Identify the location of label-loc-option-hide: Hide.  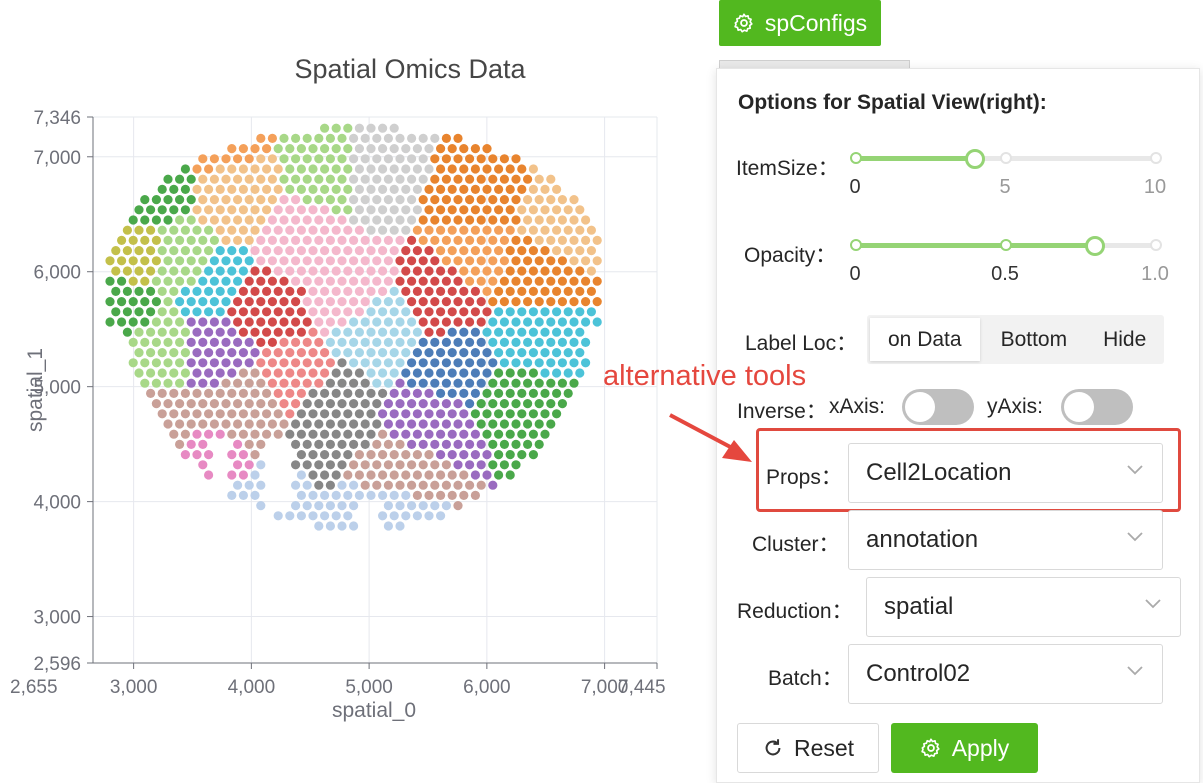
(1124, 339).